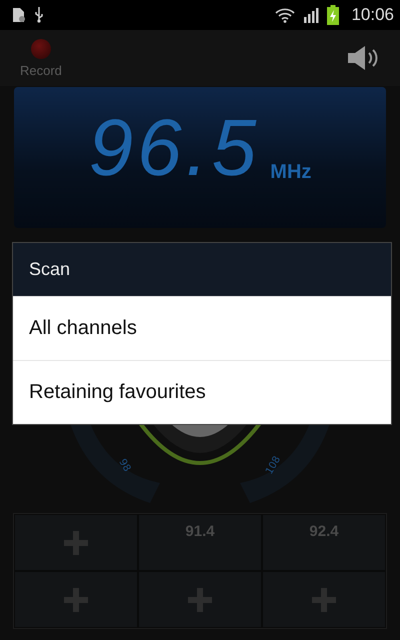 The image size is (400, 640). Describe the element at coordinates (291, 172) in the screenshot. I see `frequency-unit: MHz` at that location.